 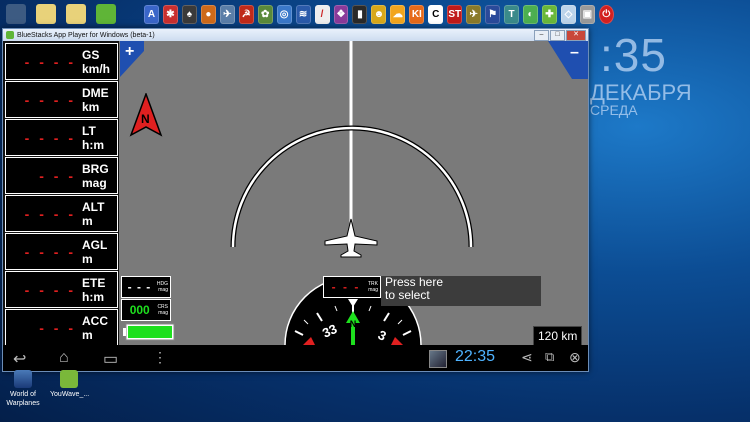 What do you see at coordinates (407, 295) in the screenshot?
I see `press-line2: to select` at bounding box center [407, 295].